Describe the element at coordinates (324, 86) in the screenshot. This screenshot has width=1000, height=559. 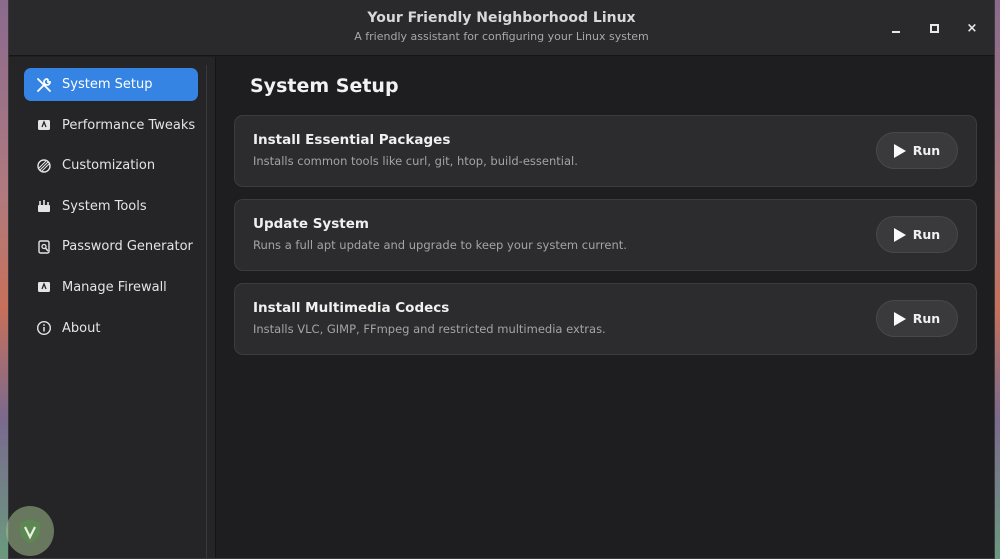
I see `page-title: System Setup` at that location.